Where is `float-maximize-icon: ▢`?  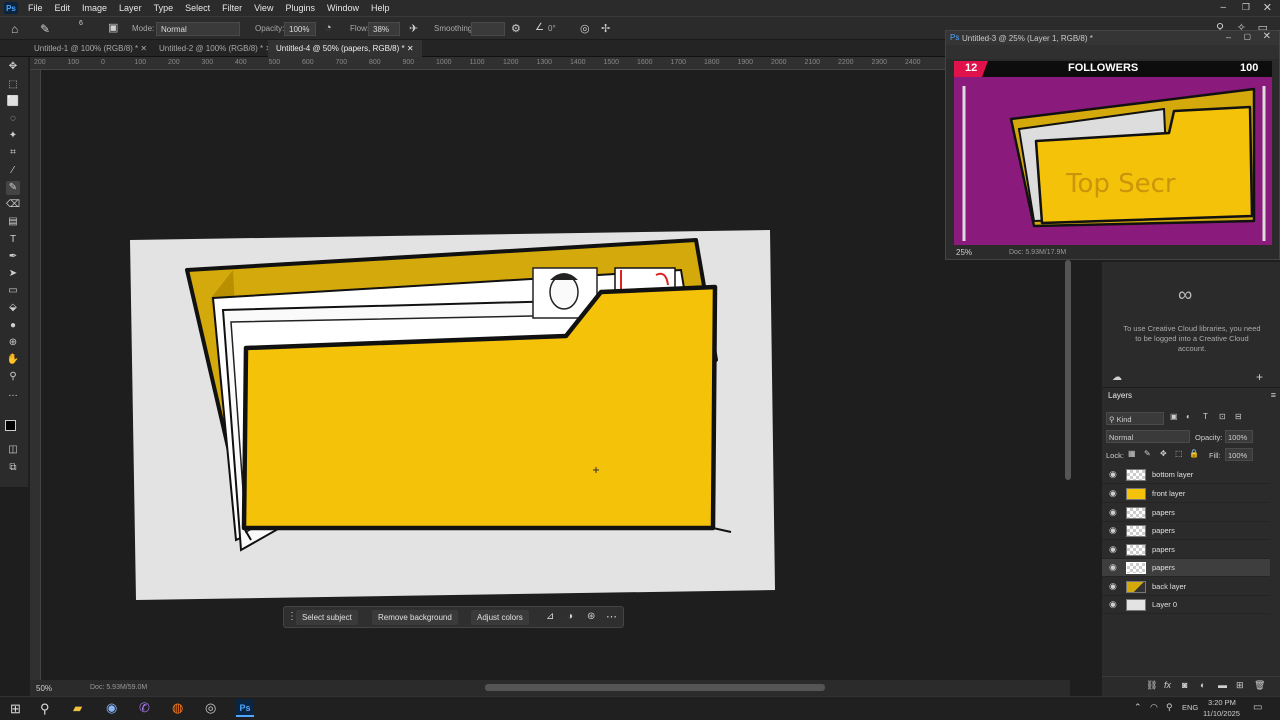
float-maximize-icon: ▢ is located at coordinates (1247, 36).